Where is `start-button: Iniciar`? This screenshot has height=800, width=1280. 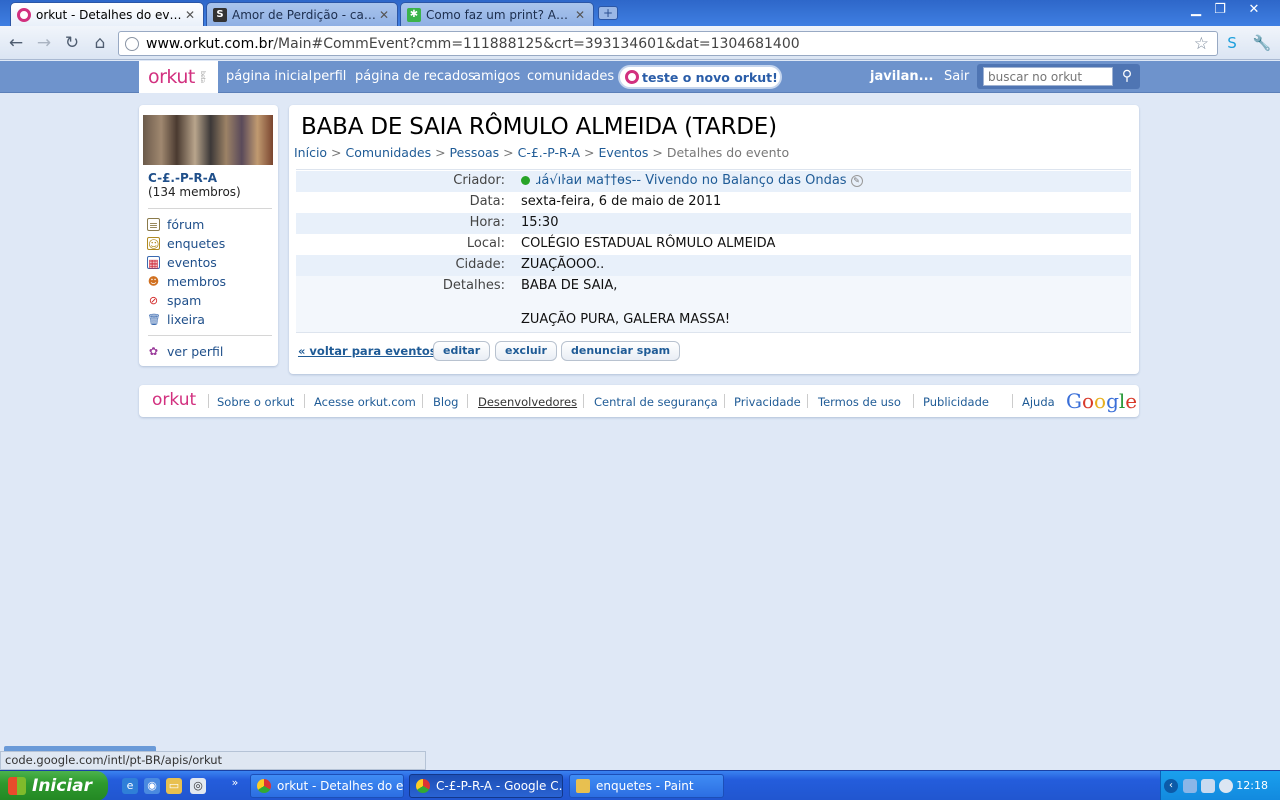
start-button: Iniciar is located at coordinates (54, 785).